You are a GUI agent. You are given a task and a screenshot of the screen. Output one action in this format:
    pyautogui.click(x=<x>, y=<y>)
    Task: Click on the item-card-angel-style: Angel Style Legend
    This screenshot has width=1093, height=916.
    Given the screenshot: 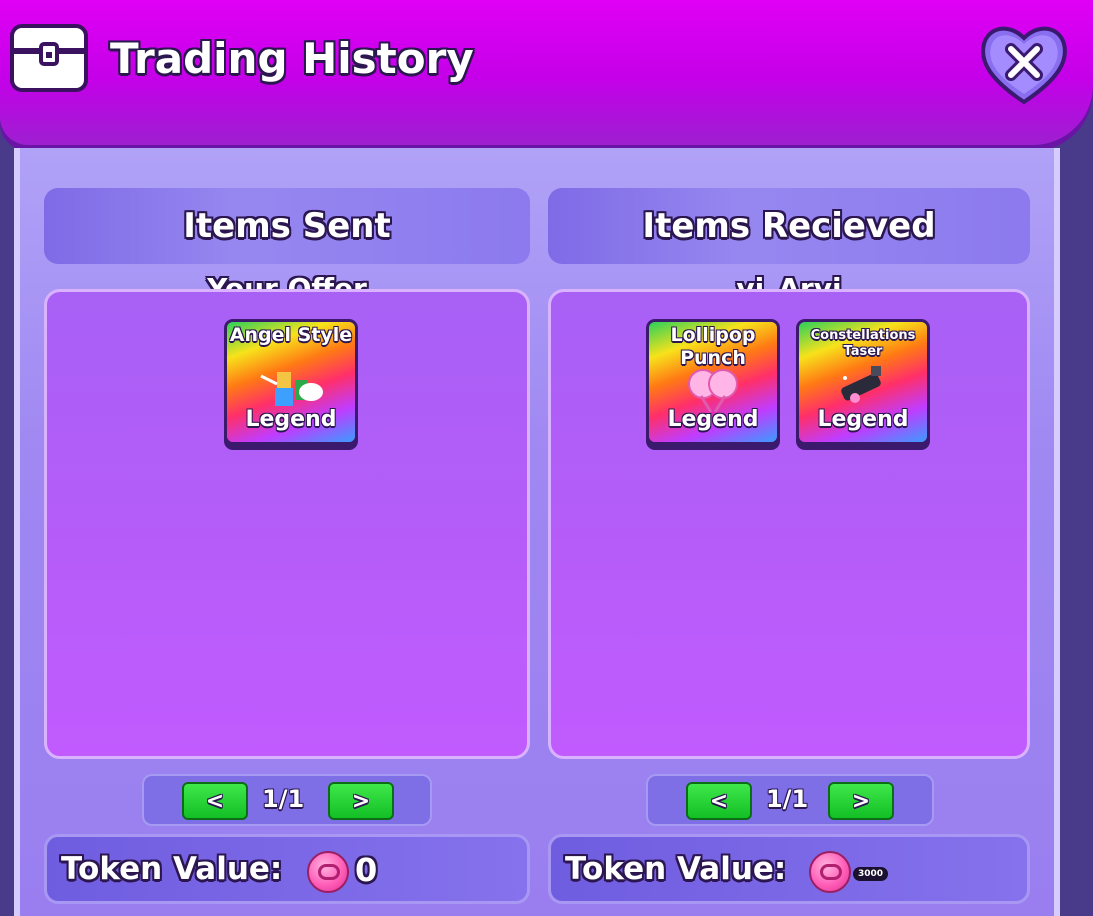 What is the action you would take?
    pyautogui.click(x=291, y=382)
    